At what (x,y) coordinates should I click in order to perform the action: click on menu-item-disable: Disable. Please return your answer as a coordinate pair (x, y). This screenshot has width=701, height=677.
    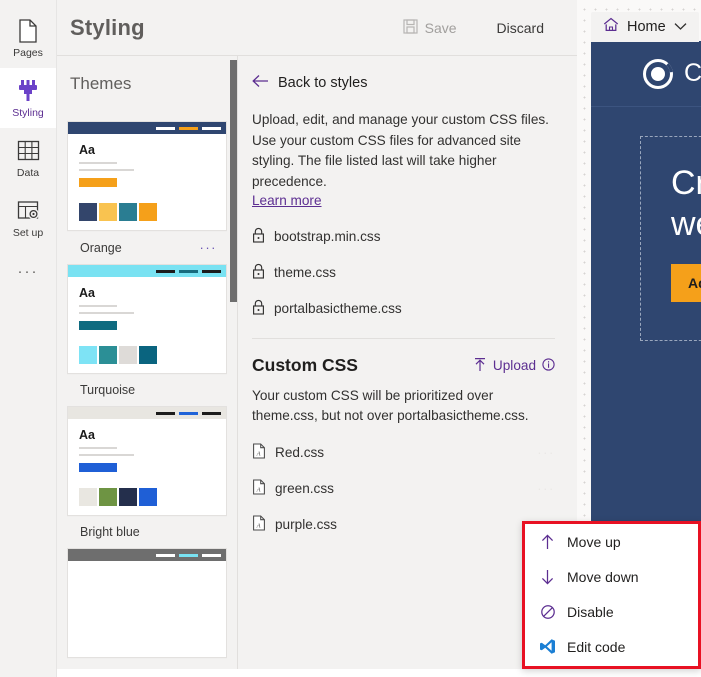
    Looking at the image, I should click on (611, 611).